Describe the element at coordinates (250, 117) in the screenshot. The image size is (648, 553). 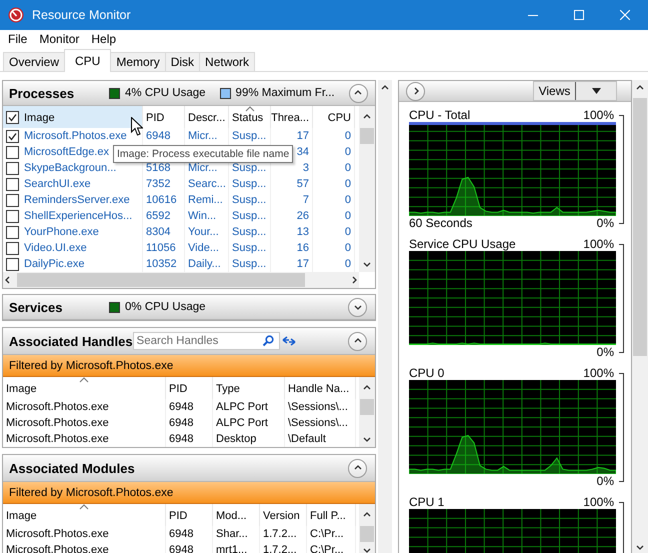
I see `column-header: Status` at that location.